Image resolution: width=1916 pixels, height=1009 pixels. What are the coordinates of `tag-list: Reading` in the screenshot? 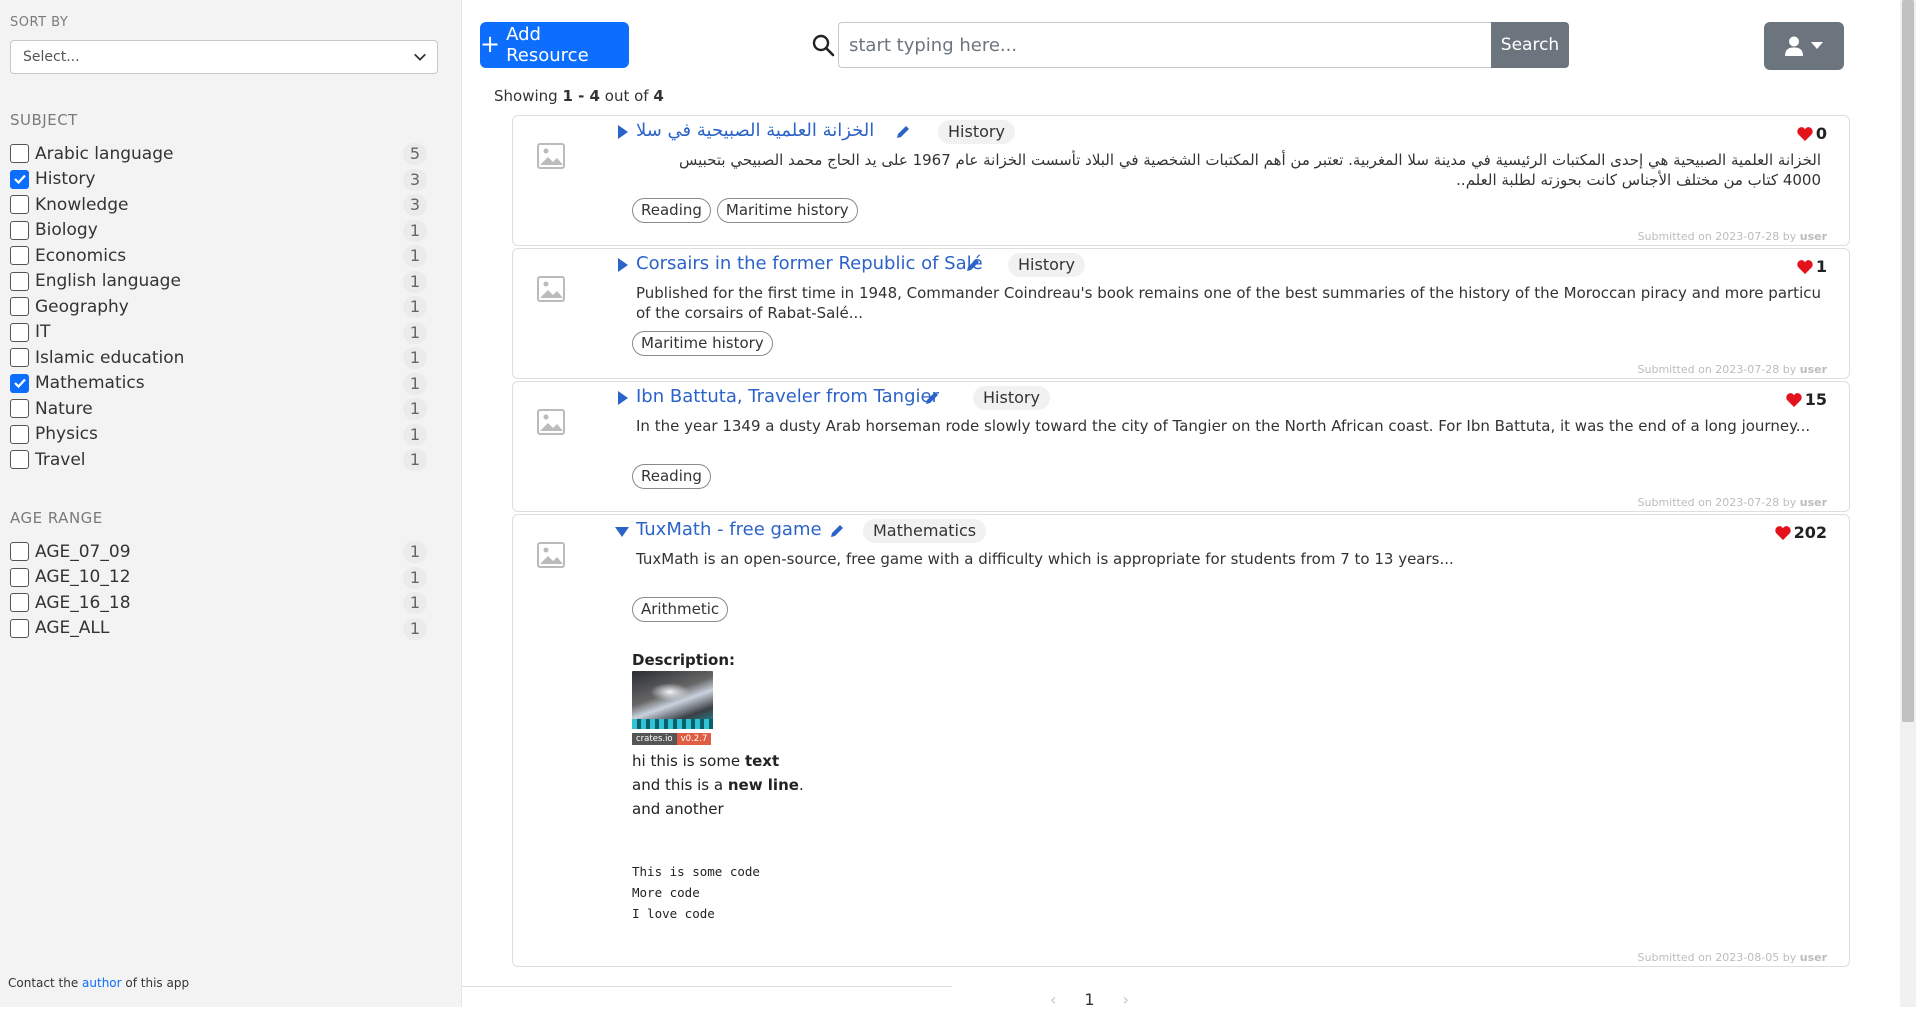 It's located at (671, 476).